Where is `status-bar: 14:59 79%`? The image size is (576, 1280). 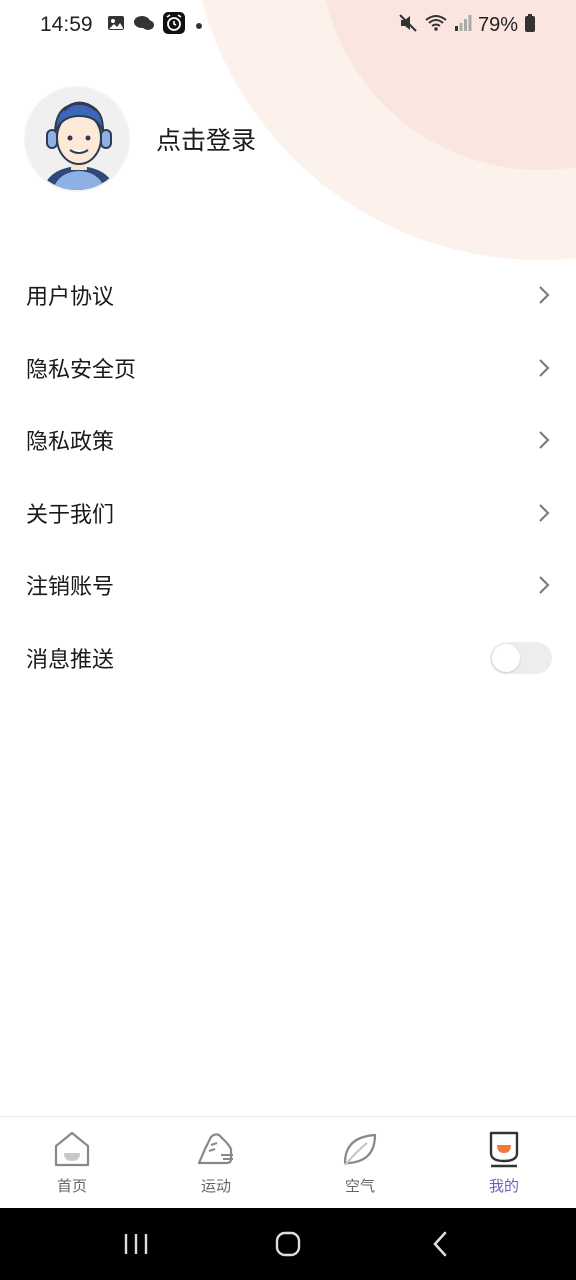 status-bar: 14:59 79% is located at coordinates (288, 25).